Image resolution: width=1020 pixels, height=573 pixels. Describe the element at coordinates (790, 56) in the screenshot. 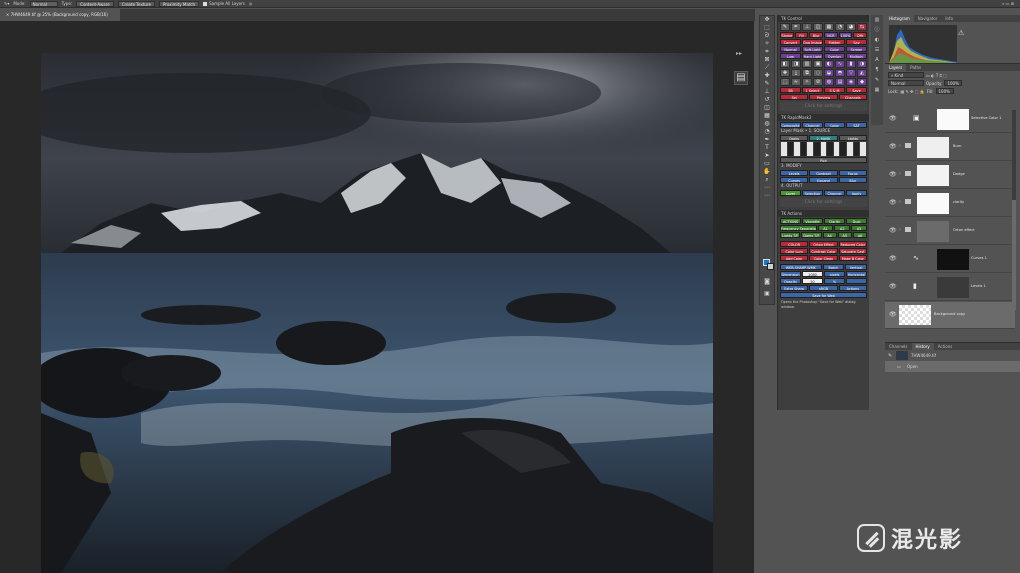

I see `tk-lum-button: Lum` at that location.